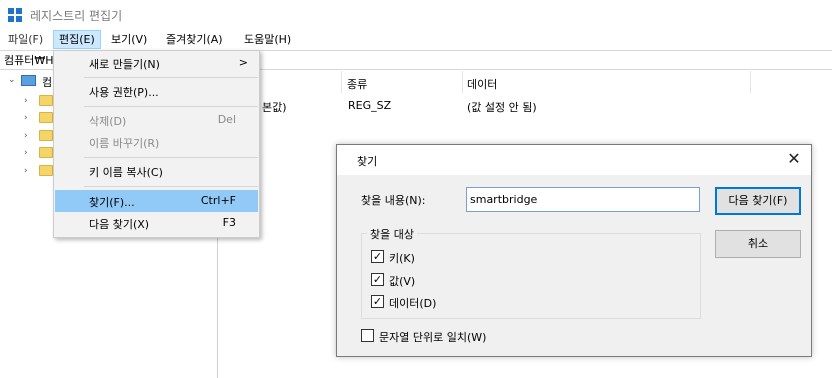 Image resolution: width=832 pixels, height=378 pixels. I want to click on menu-help: 도움말(H), so click(267, 39).